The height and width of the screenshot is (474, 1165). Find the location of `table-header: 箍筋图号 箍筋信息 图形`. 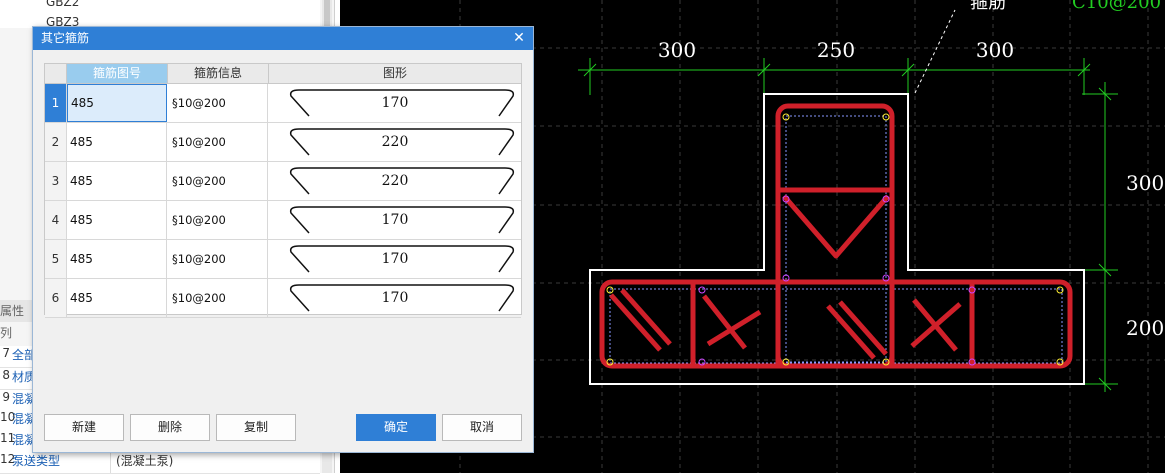

table-header: 箍筋图号 箍筋信息 图形 is located at coordinates (283, 74).